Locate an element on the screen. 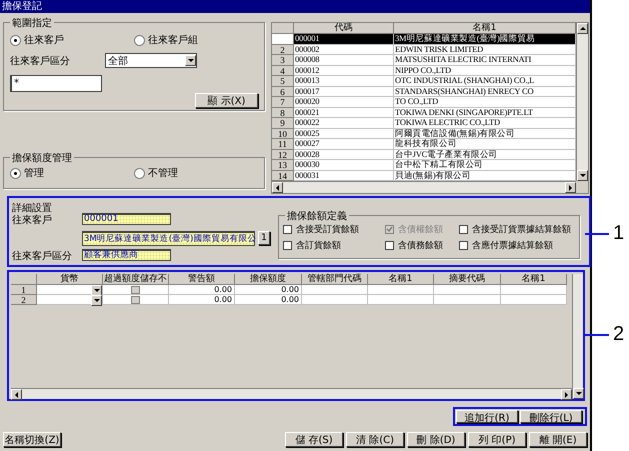 This screenshot has height=451, width=629. group-title: 範圍指定 is located at coordinates (32, 23).